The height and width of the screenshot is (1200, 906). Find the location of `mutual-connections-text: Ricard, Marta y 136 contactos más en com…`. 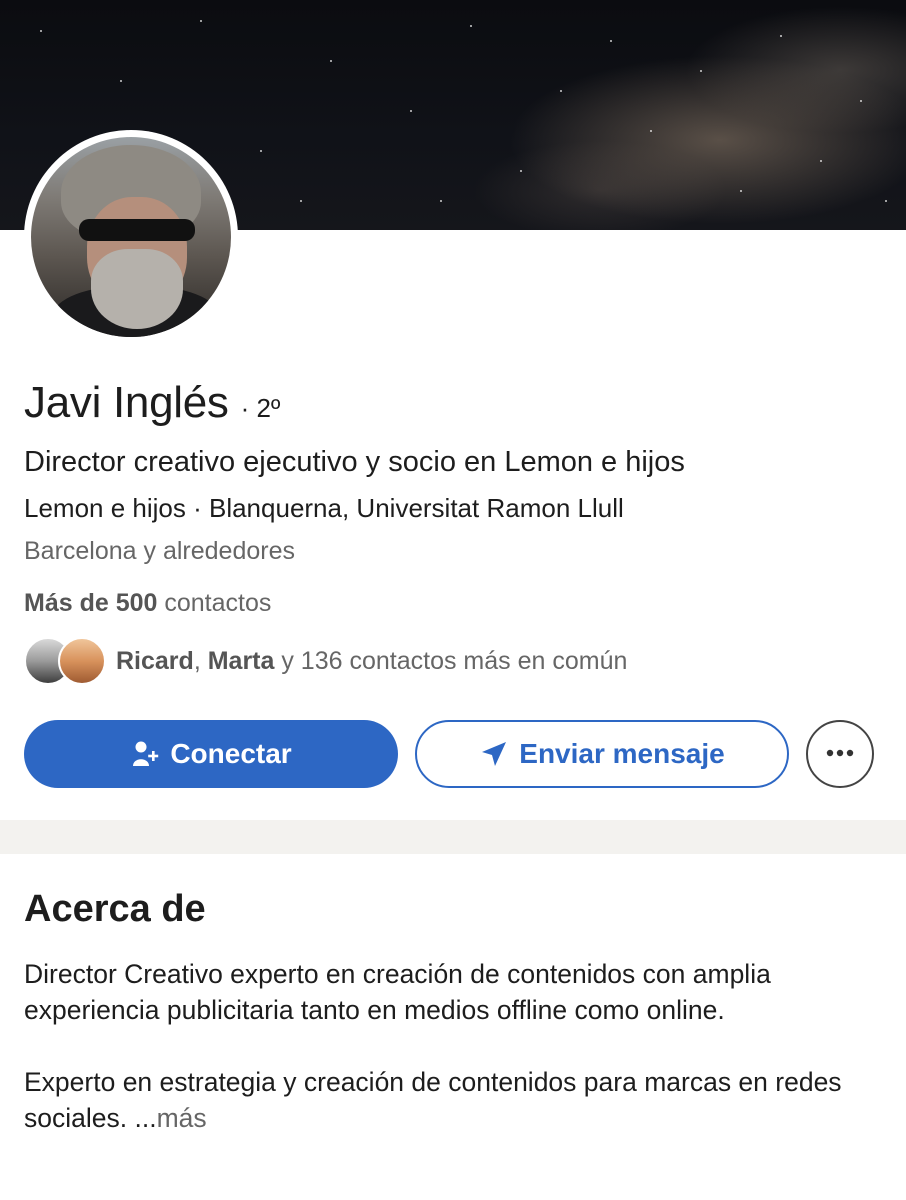

mutual-connections-text: Ricard, Marta y 136 contactos más en com… is located at coordinates (371, 661).